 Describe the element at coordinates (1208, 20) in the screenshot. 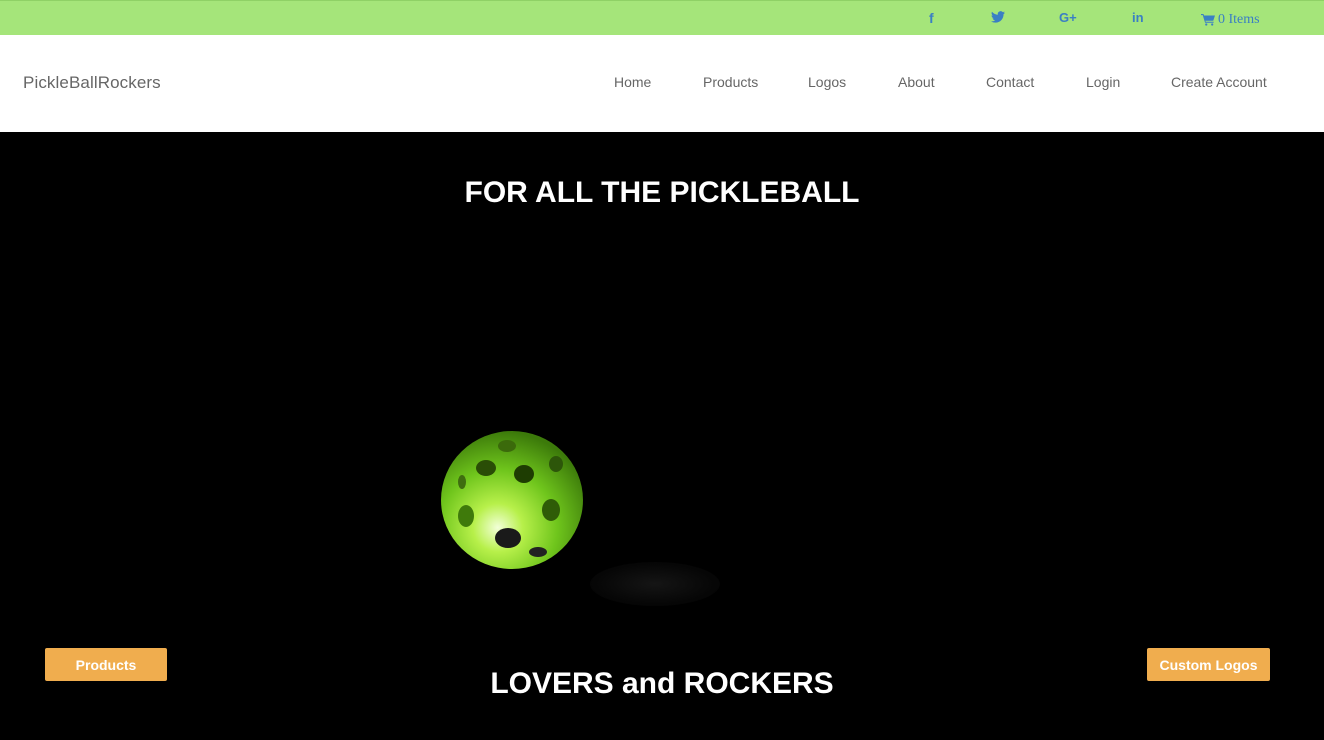

I see `shopping-cart-icon` at that location.